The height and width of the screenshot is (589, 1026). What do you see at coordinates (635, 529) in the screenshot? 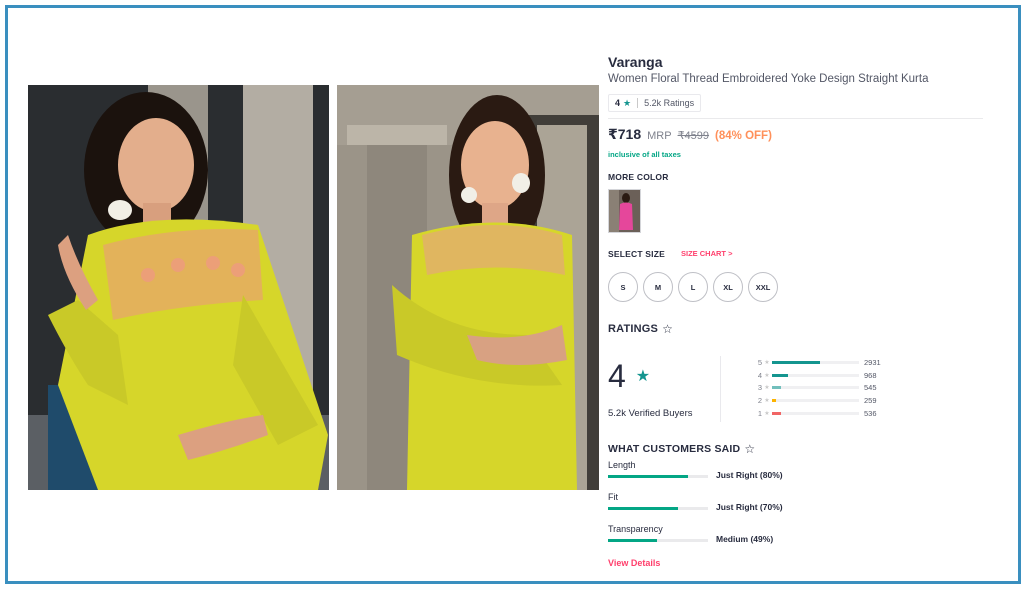
I see `feedback-label: Transparency` at bounding box center [635, 529].